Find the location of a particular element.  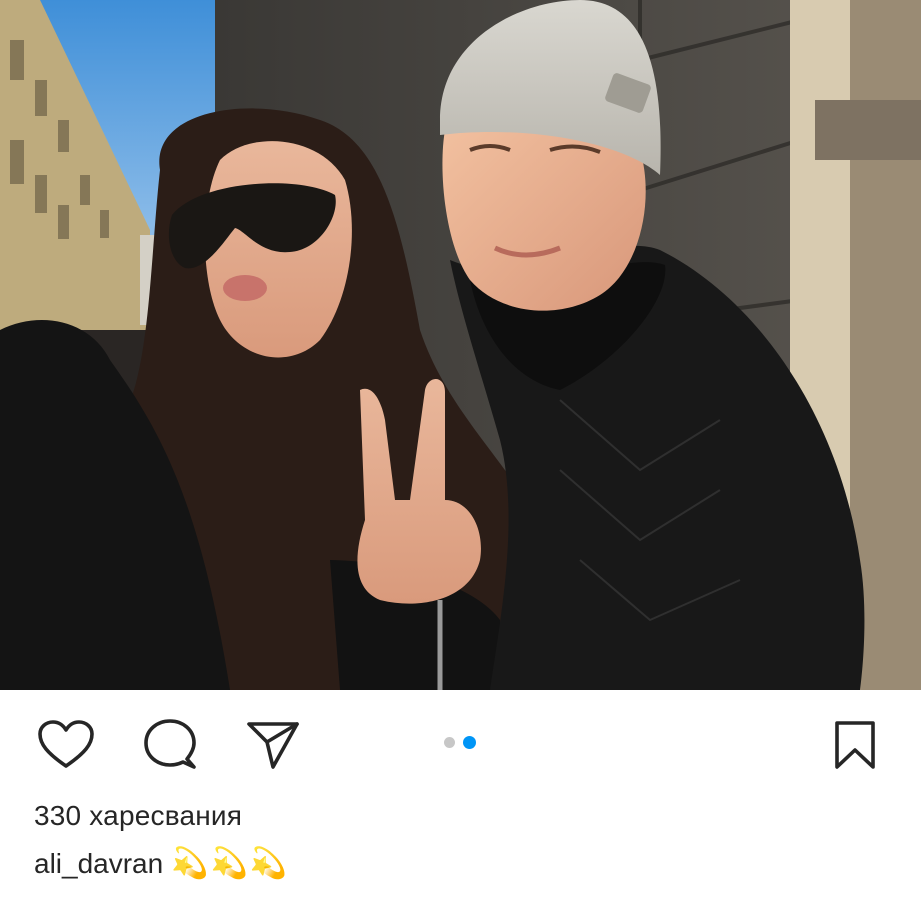

likes-count: 330 харесвания is located at coordinates (138, 816).